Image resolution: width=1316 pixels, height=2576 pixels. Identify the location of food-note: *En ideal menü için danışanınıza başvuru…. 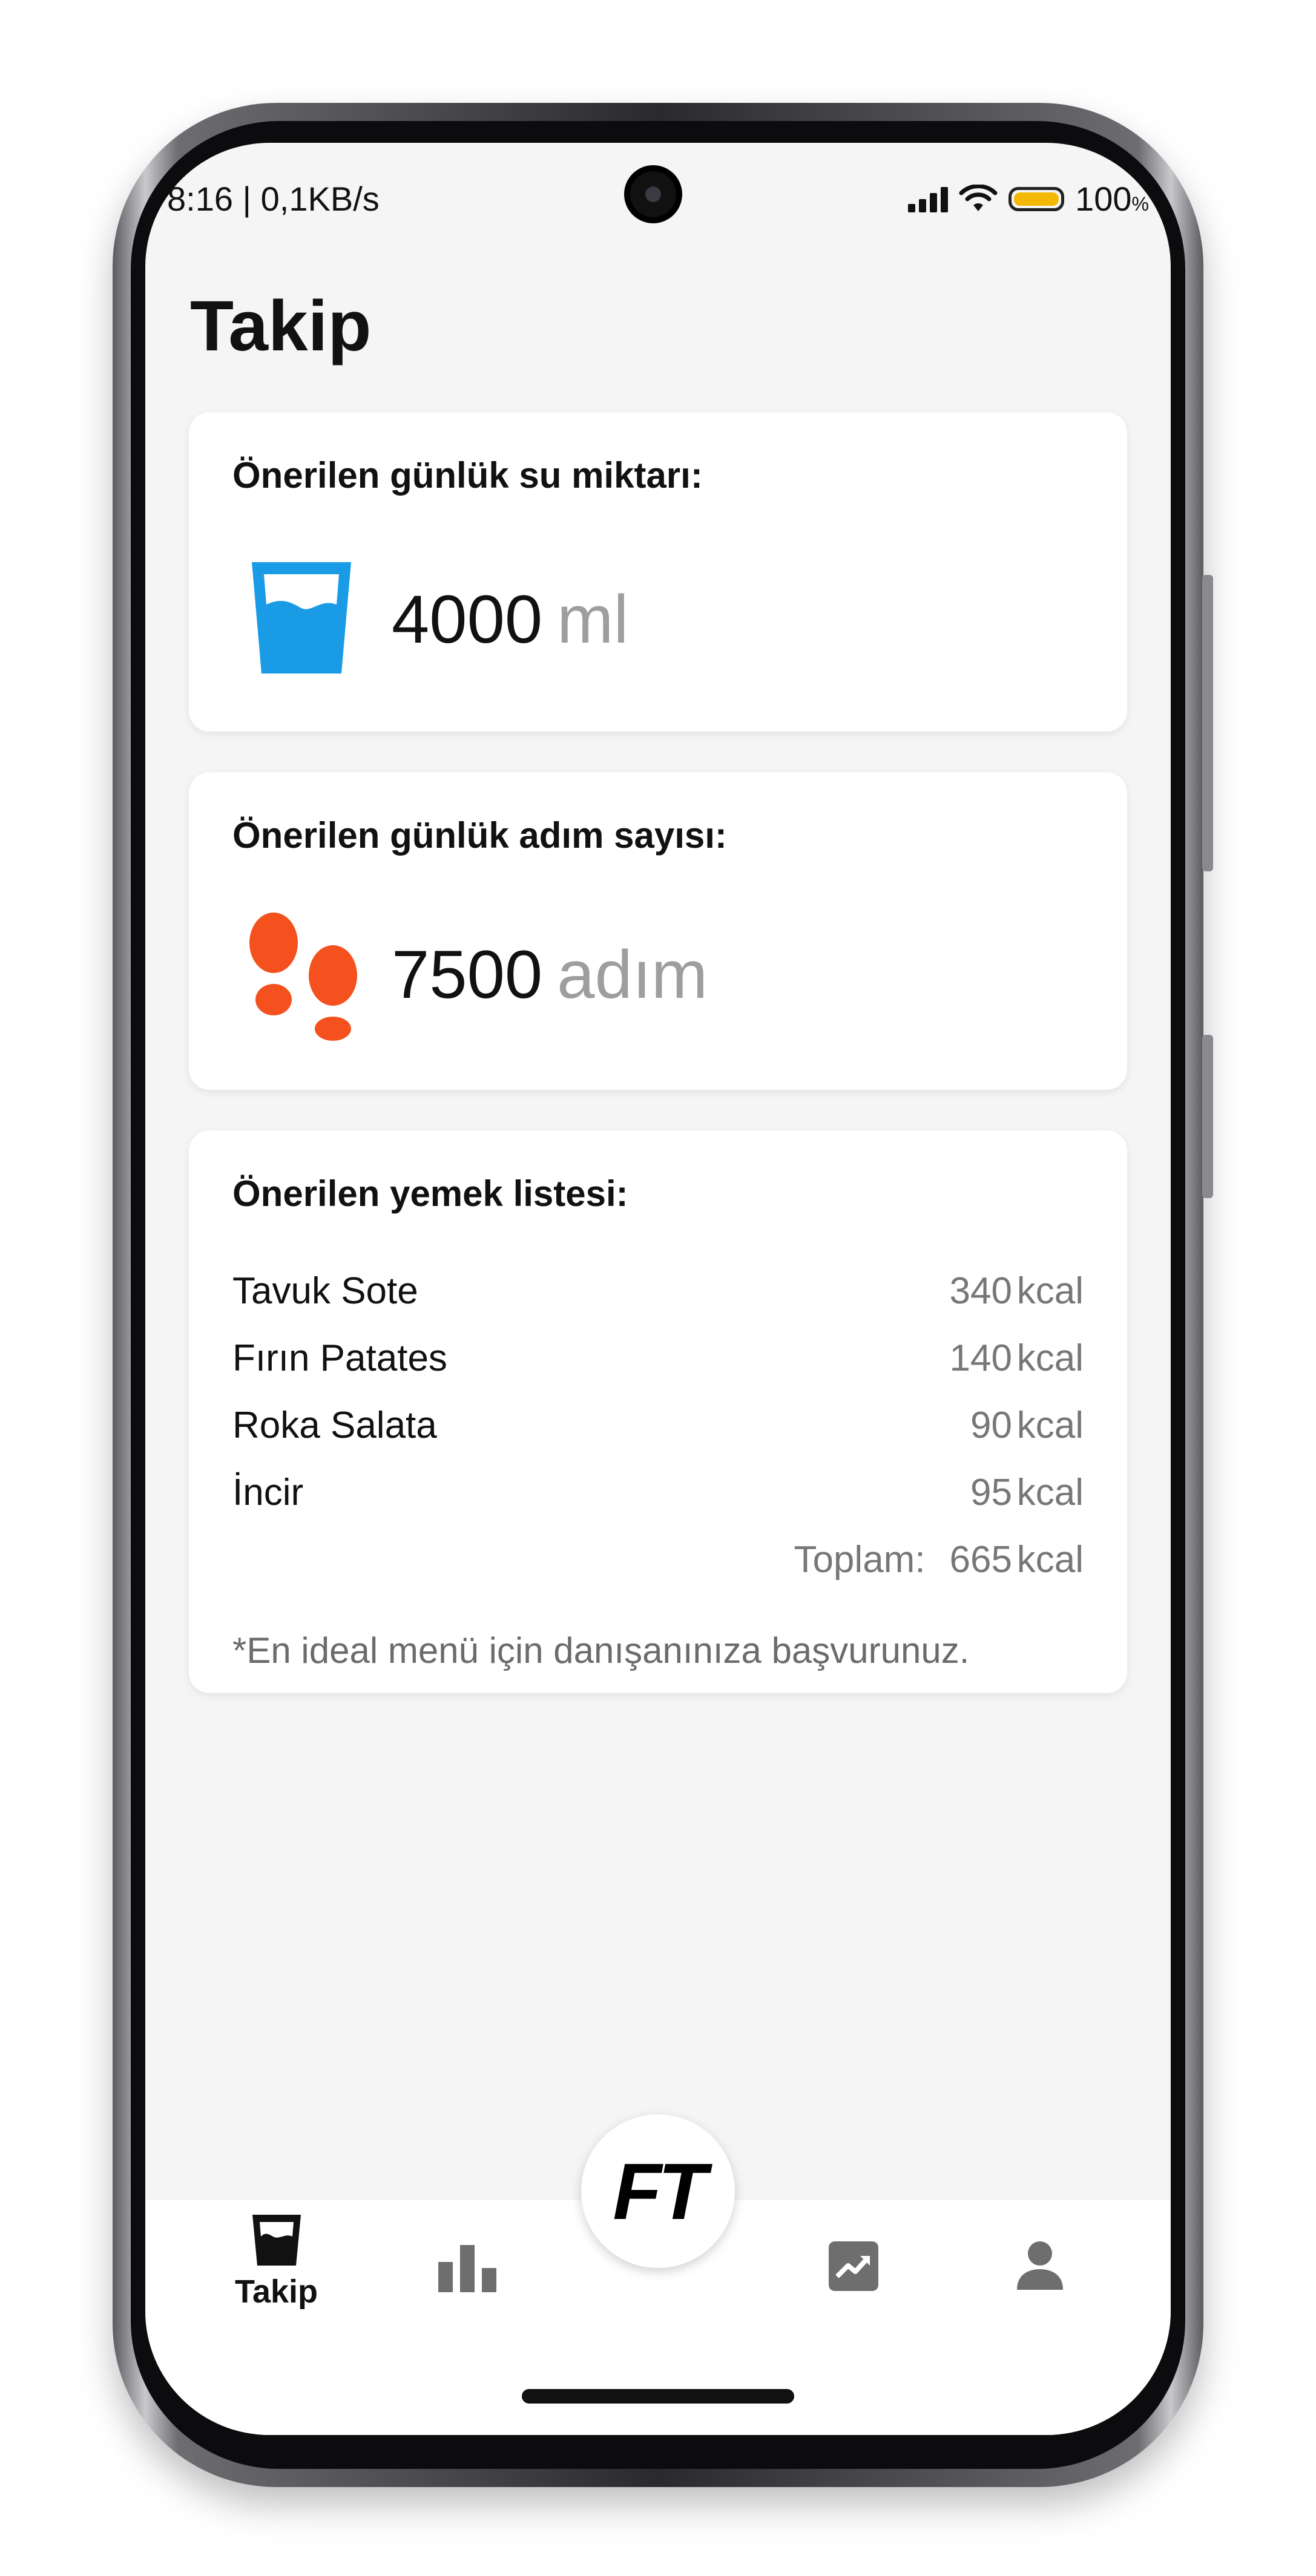
(601, 1650).